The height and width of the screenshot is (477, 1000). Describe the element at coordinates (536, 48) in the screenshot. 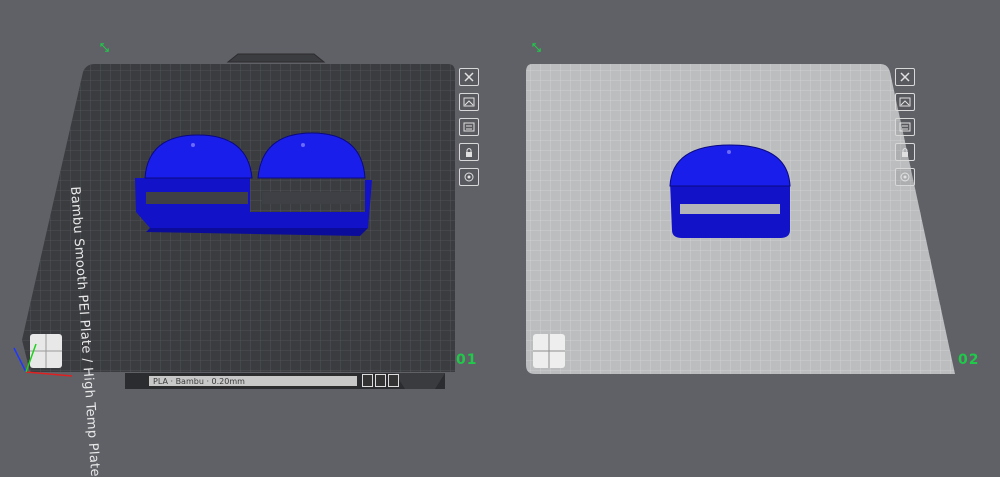

I see `plate-2-move-icon: ⤡` at that location.